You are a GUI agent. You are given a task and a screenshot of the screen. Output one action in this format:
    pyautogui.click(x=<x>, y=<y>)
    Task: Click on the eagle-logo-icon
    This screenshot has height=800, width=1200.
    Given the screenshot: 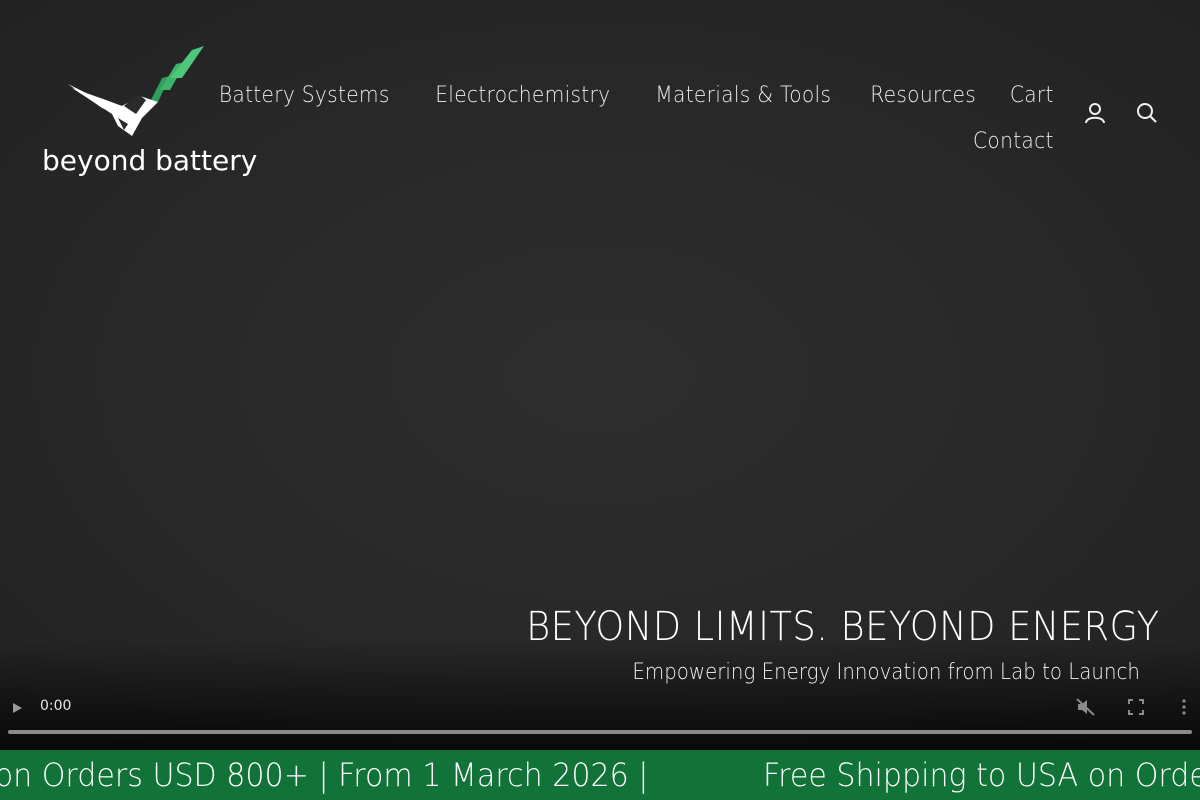 What is the action you would take?
    pyautogui.click(x=136, y=91)
    